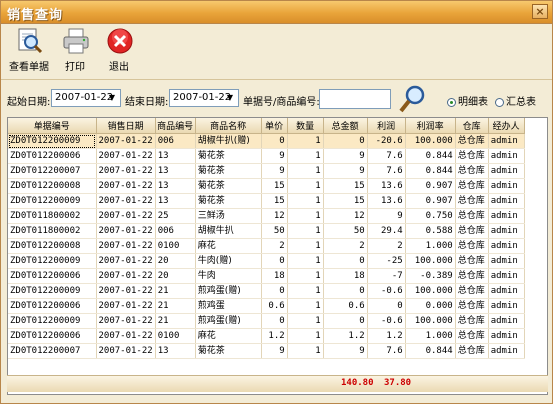 This screenshot has width=553, height=404. Describe the element at coordinates (274, 216) in the screenshot. I see `table-cell: 12` at that location.